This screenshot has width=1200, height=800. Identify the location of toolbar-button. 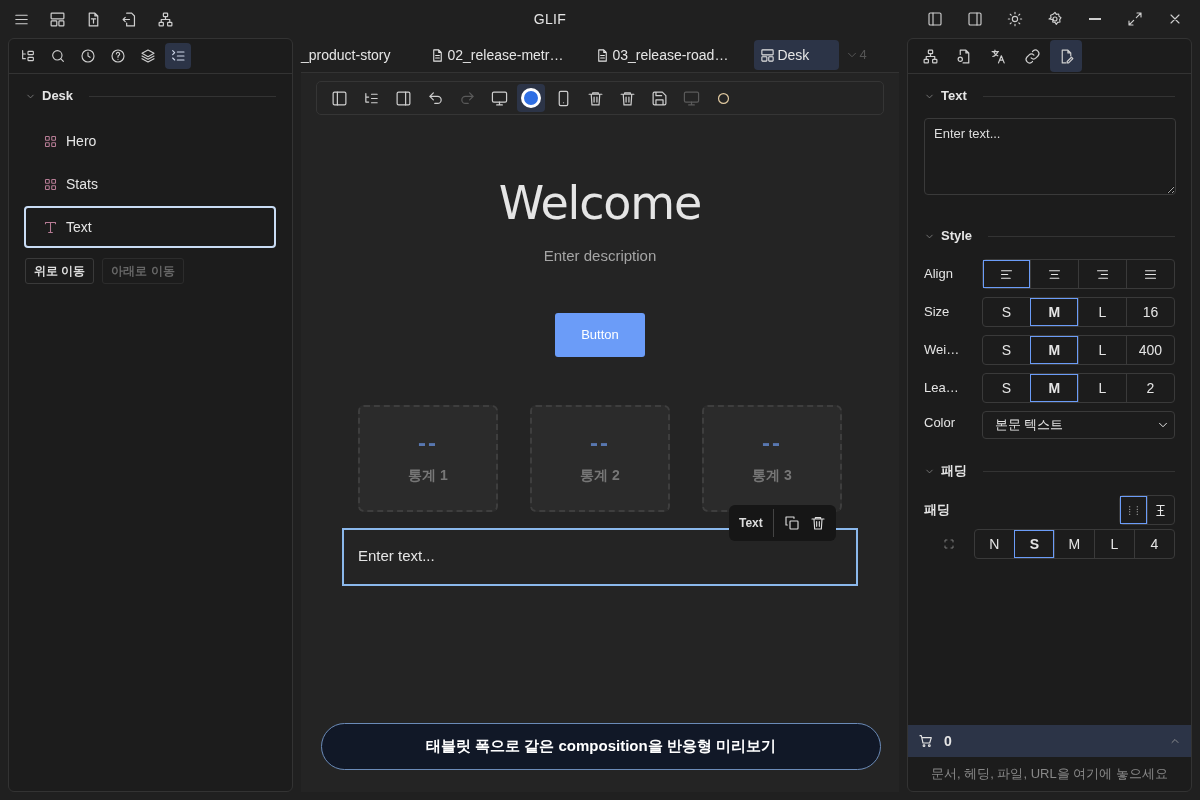
(531, 98).